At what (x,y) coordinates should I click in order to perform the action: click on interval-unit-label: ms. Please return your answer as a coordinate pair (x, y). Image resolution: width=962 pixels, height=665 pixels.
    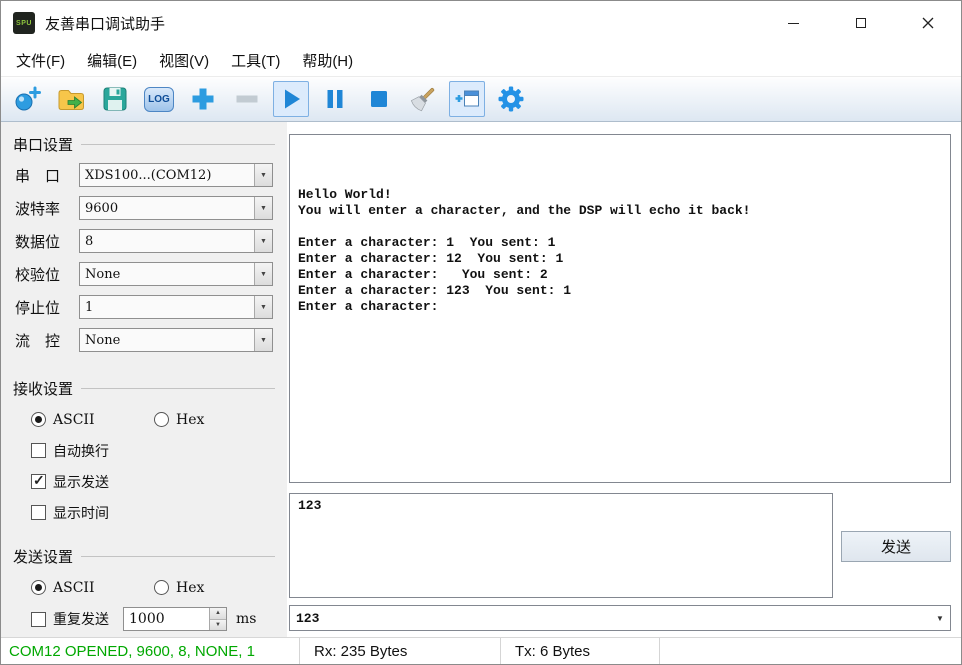
    Looking at the image, I should click on (246, 619).